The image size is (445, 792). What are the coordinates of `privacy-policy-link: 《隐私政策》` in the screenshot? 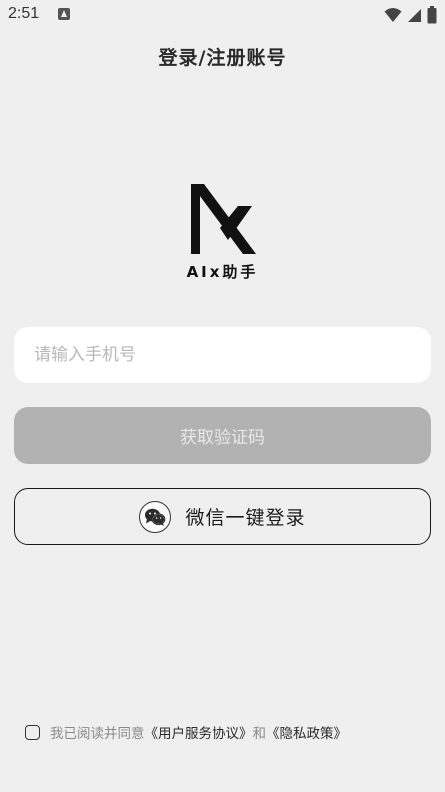 It's located at (306, 734).